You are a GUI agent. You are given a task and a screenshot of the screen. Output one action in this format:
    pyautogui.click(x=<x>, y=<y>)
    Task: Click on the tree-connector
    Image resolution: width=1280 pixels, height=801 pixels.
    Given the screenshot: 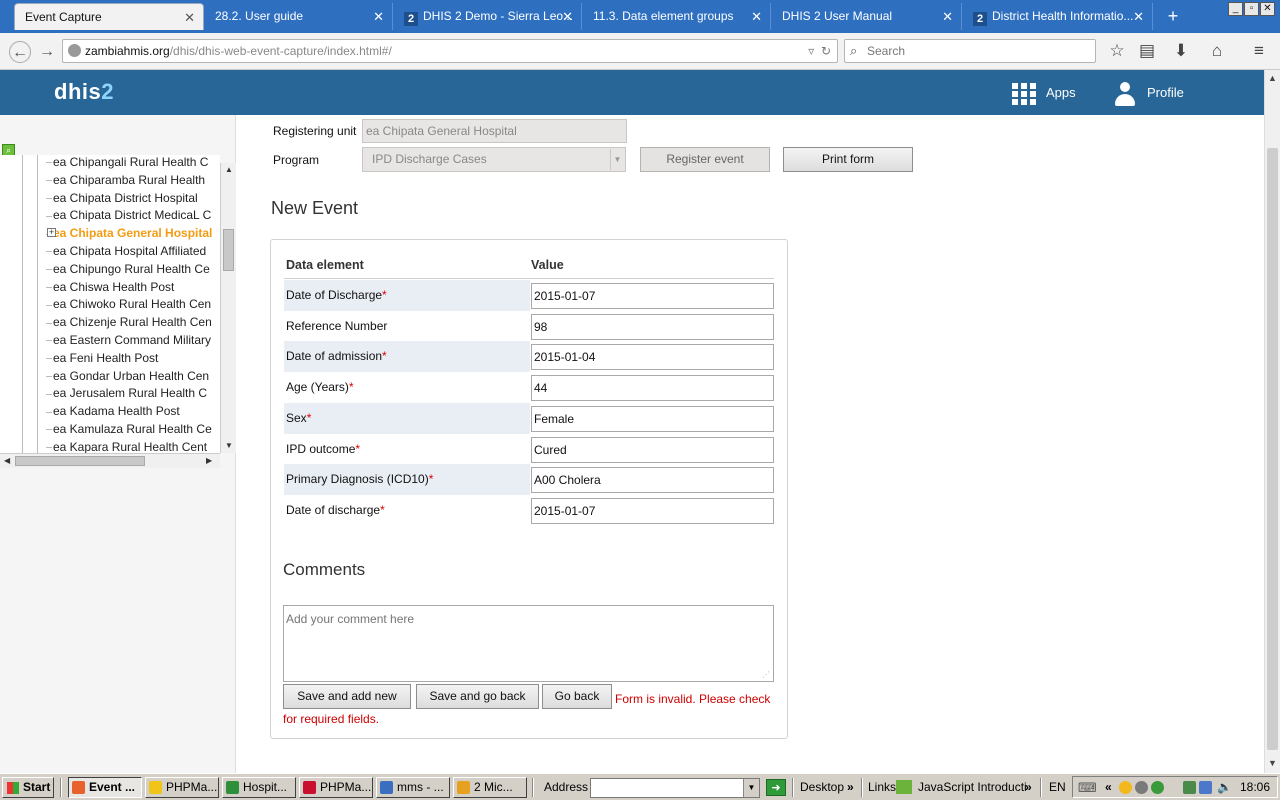 What is the action you would take?
    pyautogui.click(x=49, y=412)
    